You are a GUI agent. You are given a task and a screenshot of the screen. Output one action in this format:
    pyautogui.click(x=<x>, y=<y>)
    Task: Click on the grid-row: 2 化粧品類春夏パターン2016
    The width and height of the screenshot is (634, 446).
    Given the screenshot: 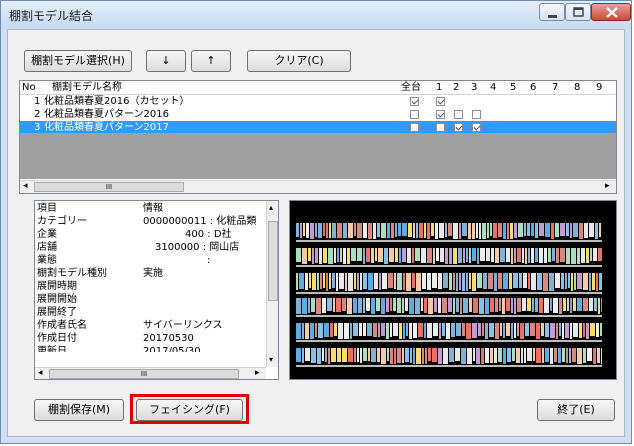 What is the action you would take?
    pyautogui.click(x=318, y=114)
    